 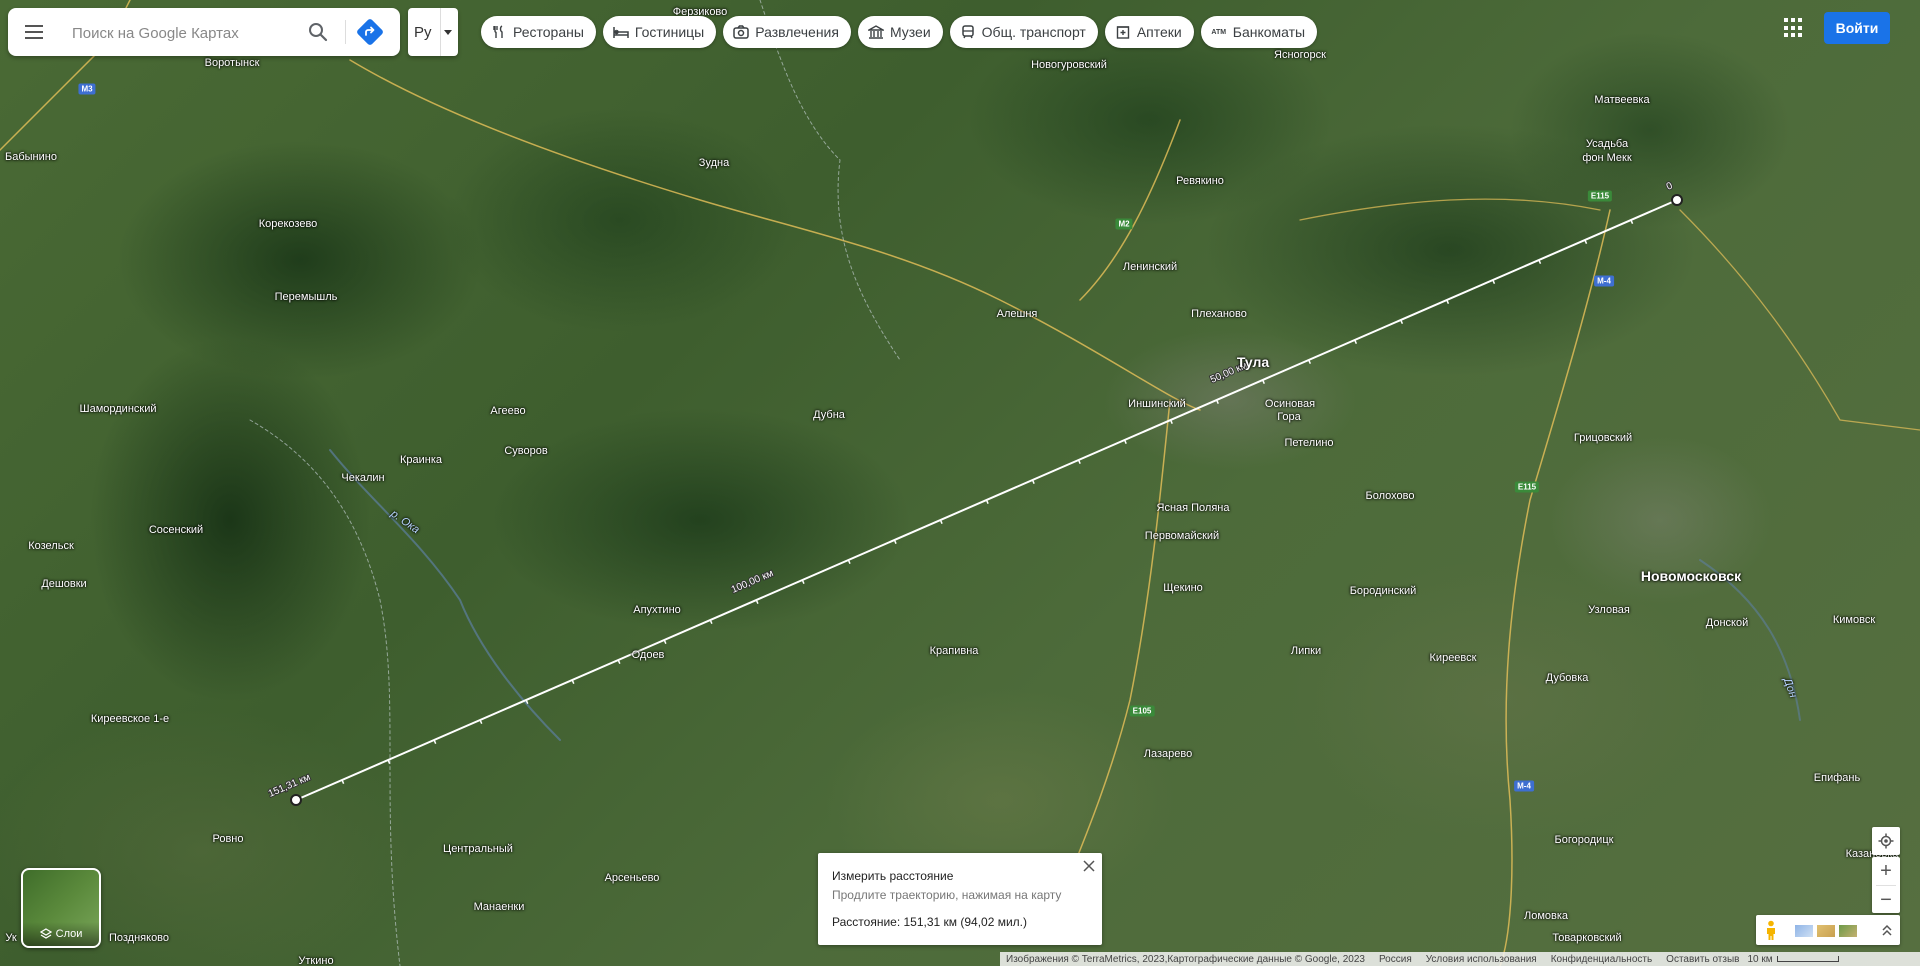 I want to click on chevron-down-icon, so click(x=448, y=32).